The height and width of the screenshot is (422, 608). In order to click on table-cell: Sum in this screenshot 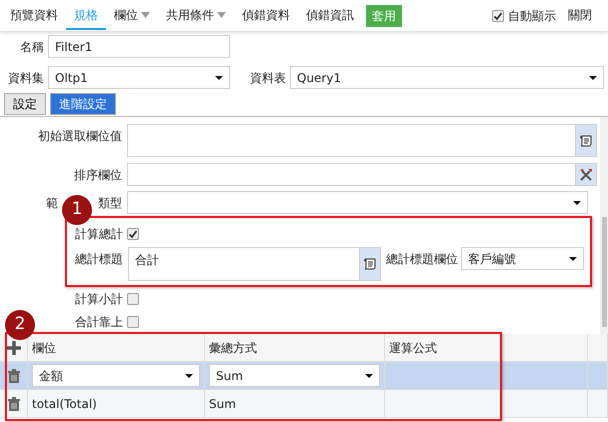, I will do `click(295, 404)`.